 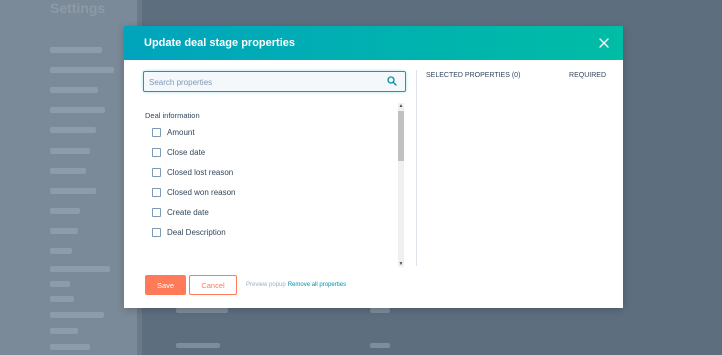 What do you see at coordinates (186, 152) in the screenshot?
I see `property-label: Close date` at bounding box center [186, 152].